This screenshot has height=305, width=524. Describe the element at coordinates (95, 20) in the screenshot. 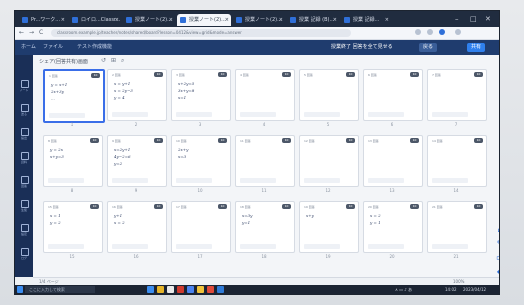

I see `browser-tab: ロイロ...Classr... ×` at that location.